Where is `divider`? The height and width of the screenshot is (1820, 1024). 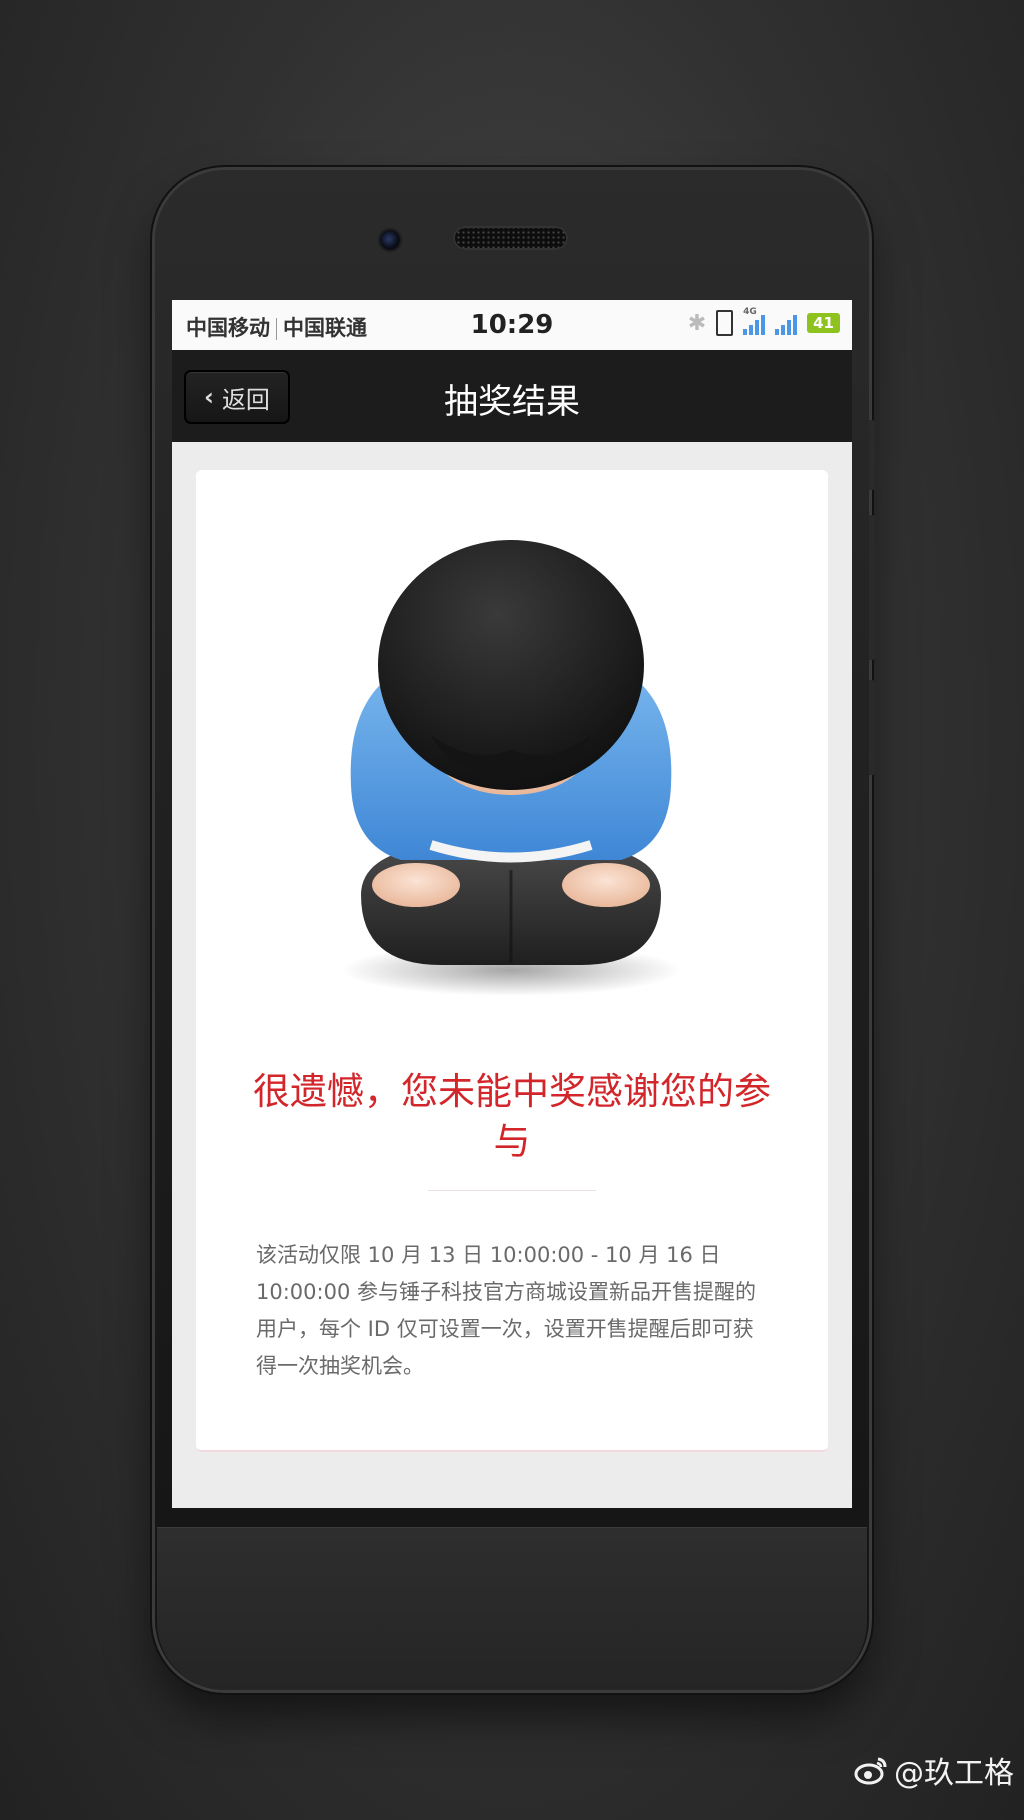 divider is located at coordinates (512, 1190).